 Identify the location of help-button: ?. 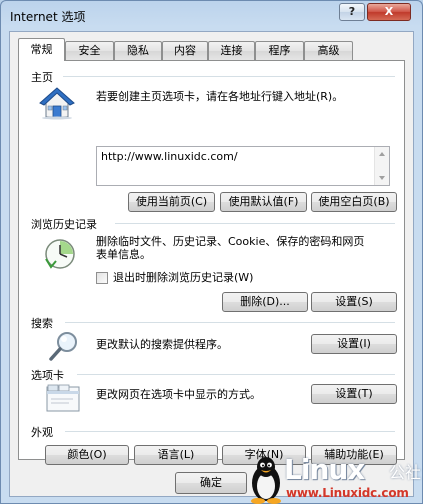
(352, 12).